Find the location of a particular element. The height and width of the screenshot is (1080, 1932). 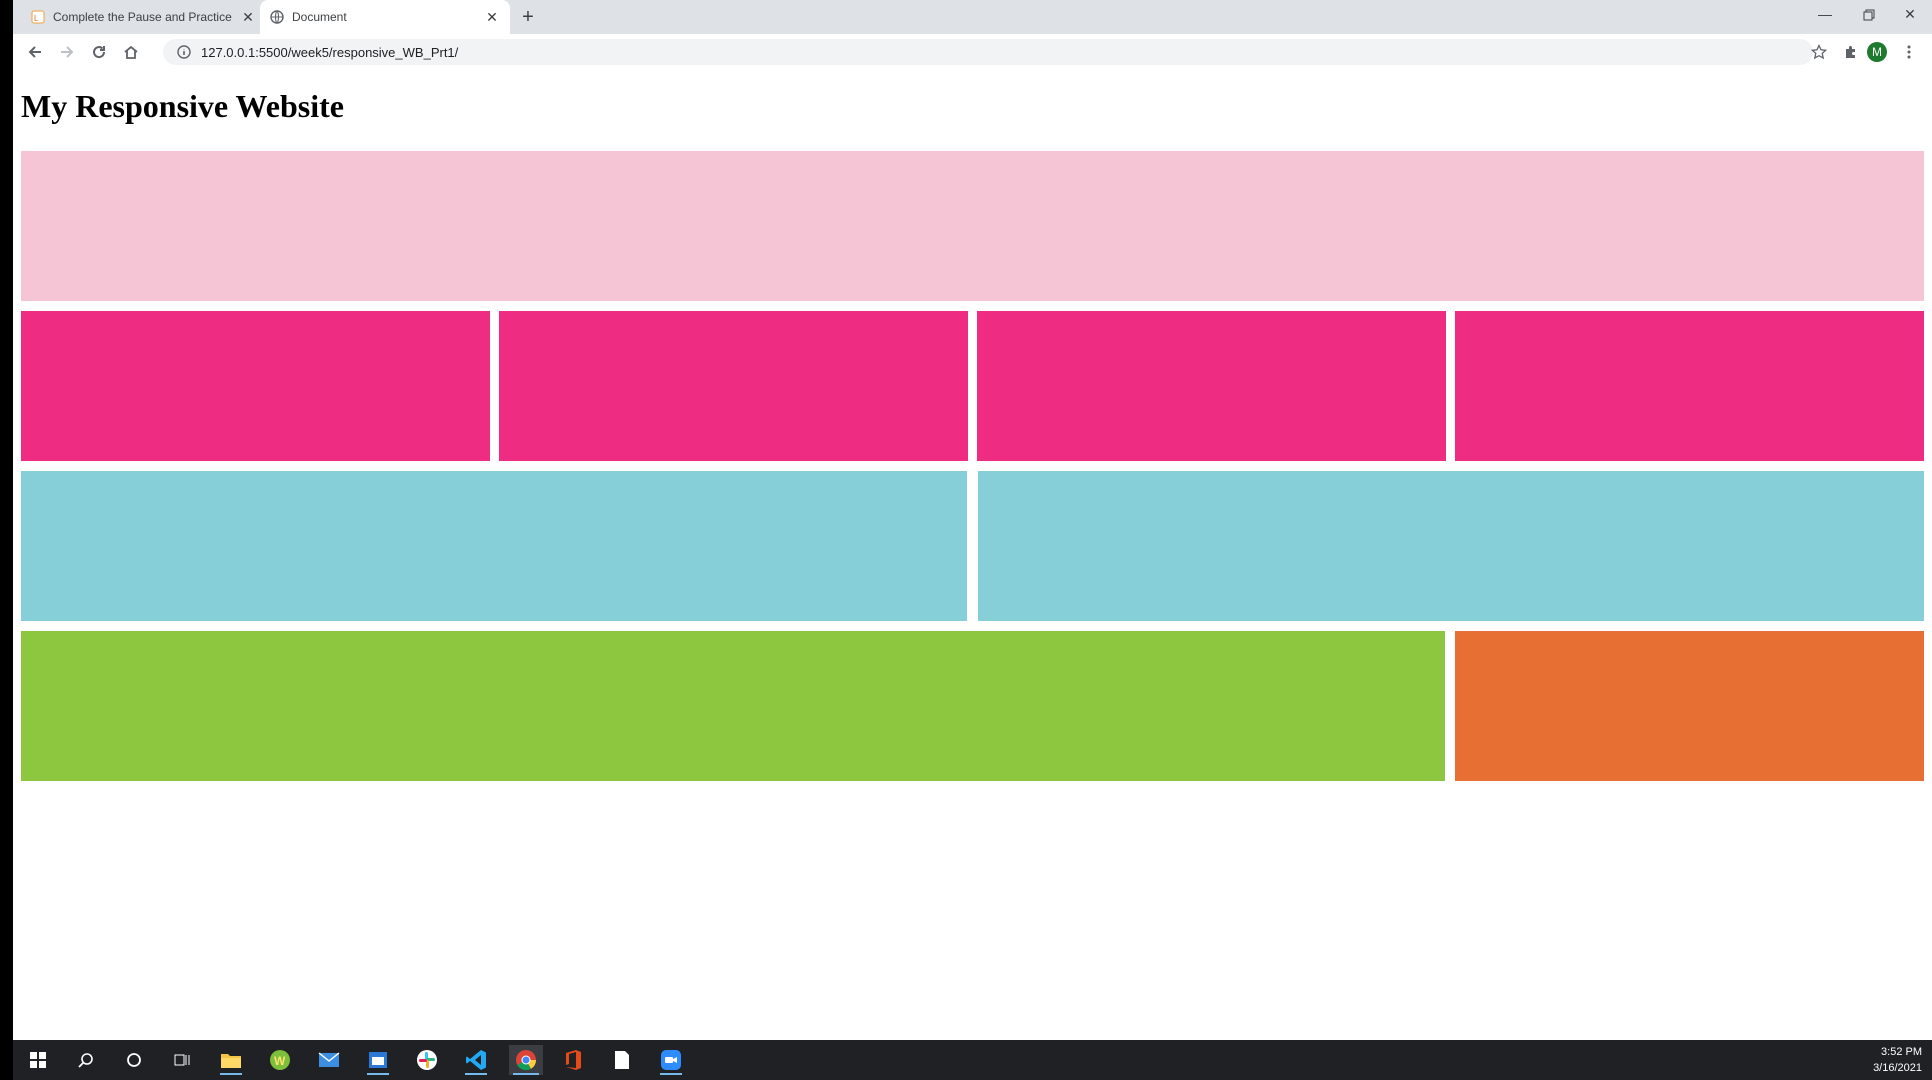

svg-text: L is located at coordinates (36, 18).